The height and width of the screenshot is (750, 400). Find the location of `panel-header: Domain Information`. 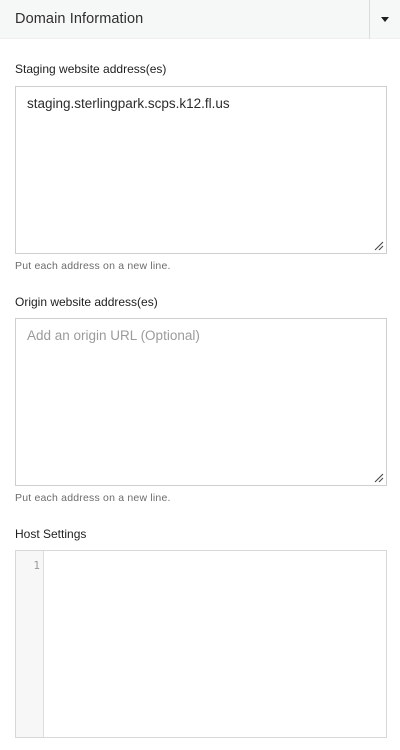

panel-header: Domain Information is located at coordinates (200, 19).